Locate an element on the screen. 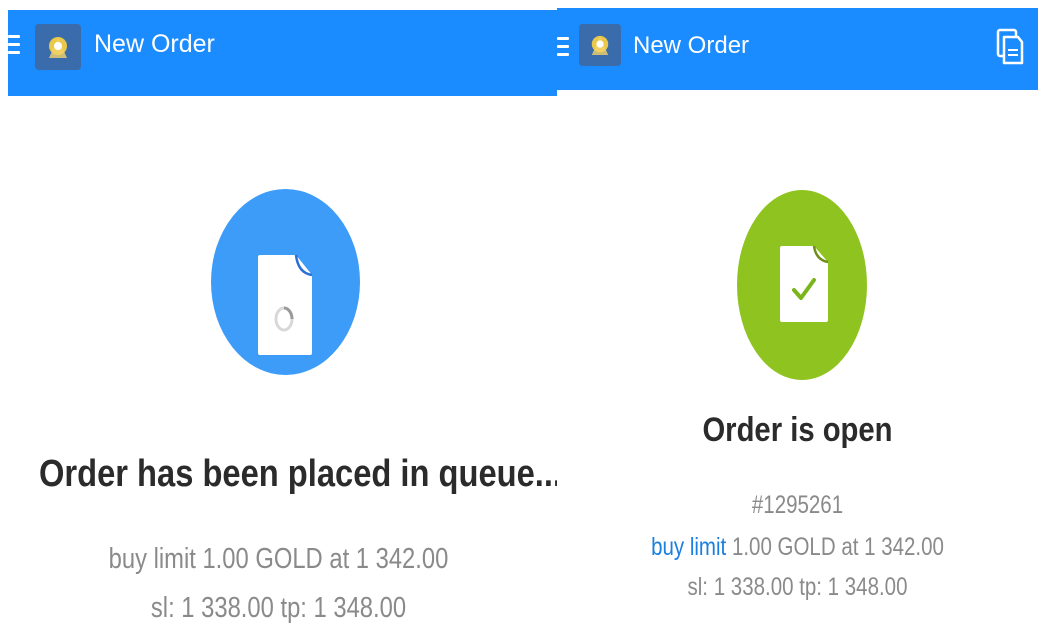 Image resolution: width=1038 pixels, height=631 pixels. status-heading: Order is open is located at coordinates (797, 430).